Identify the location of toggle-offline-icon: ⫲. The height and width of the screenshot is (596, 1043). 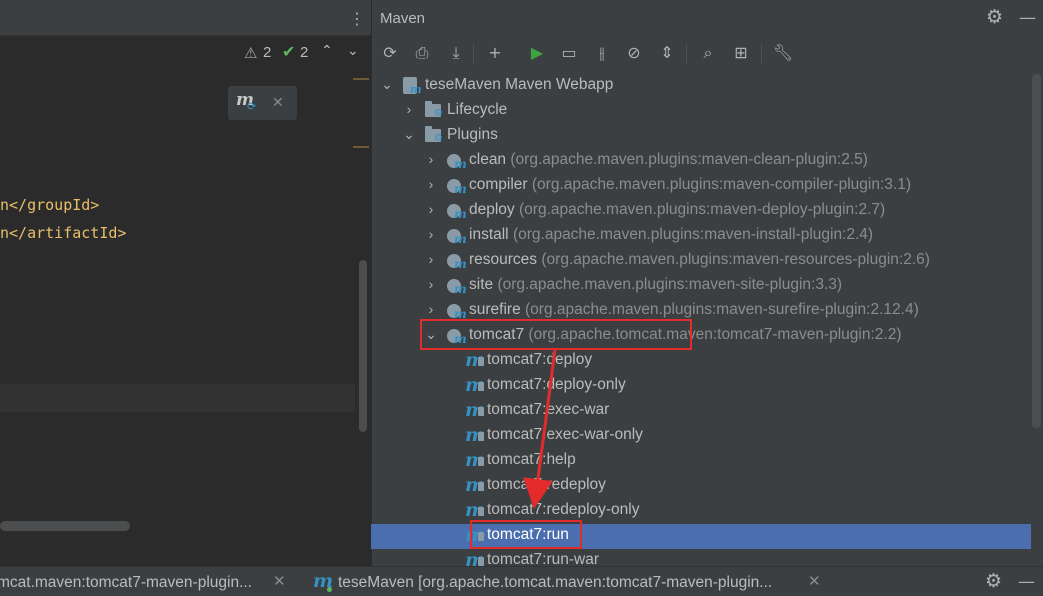
(602, 53).